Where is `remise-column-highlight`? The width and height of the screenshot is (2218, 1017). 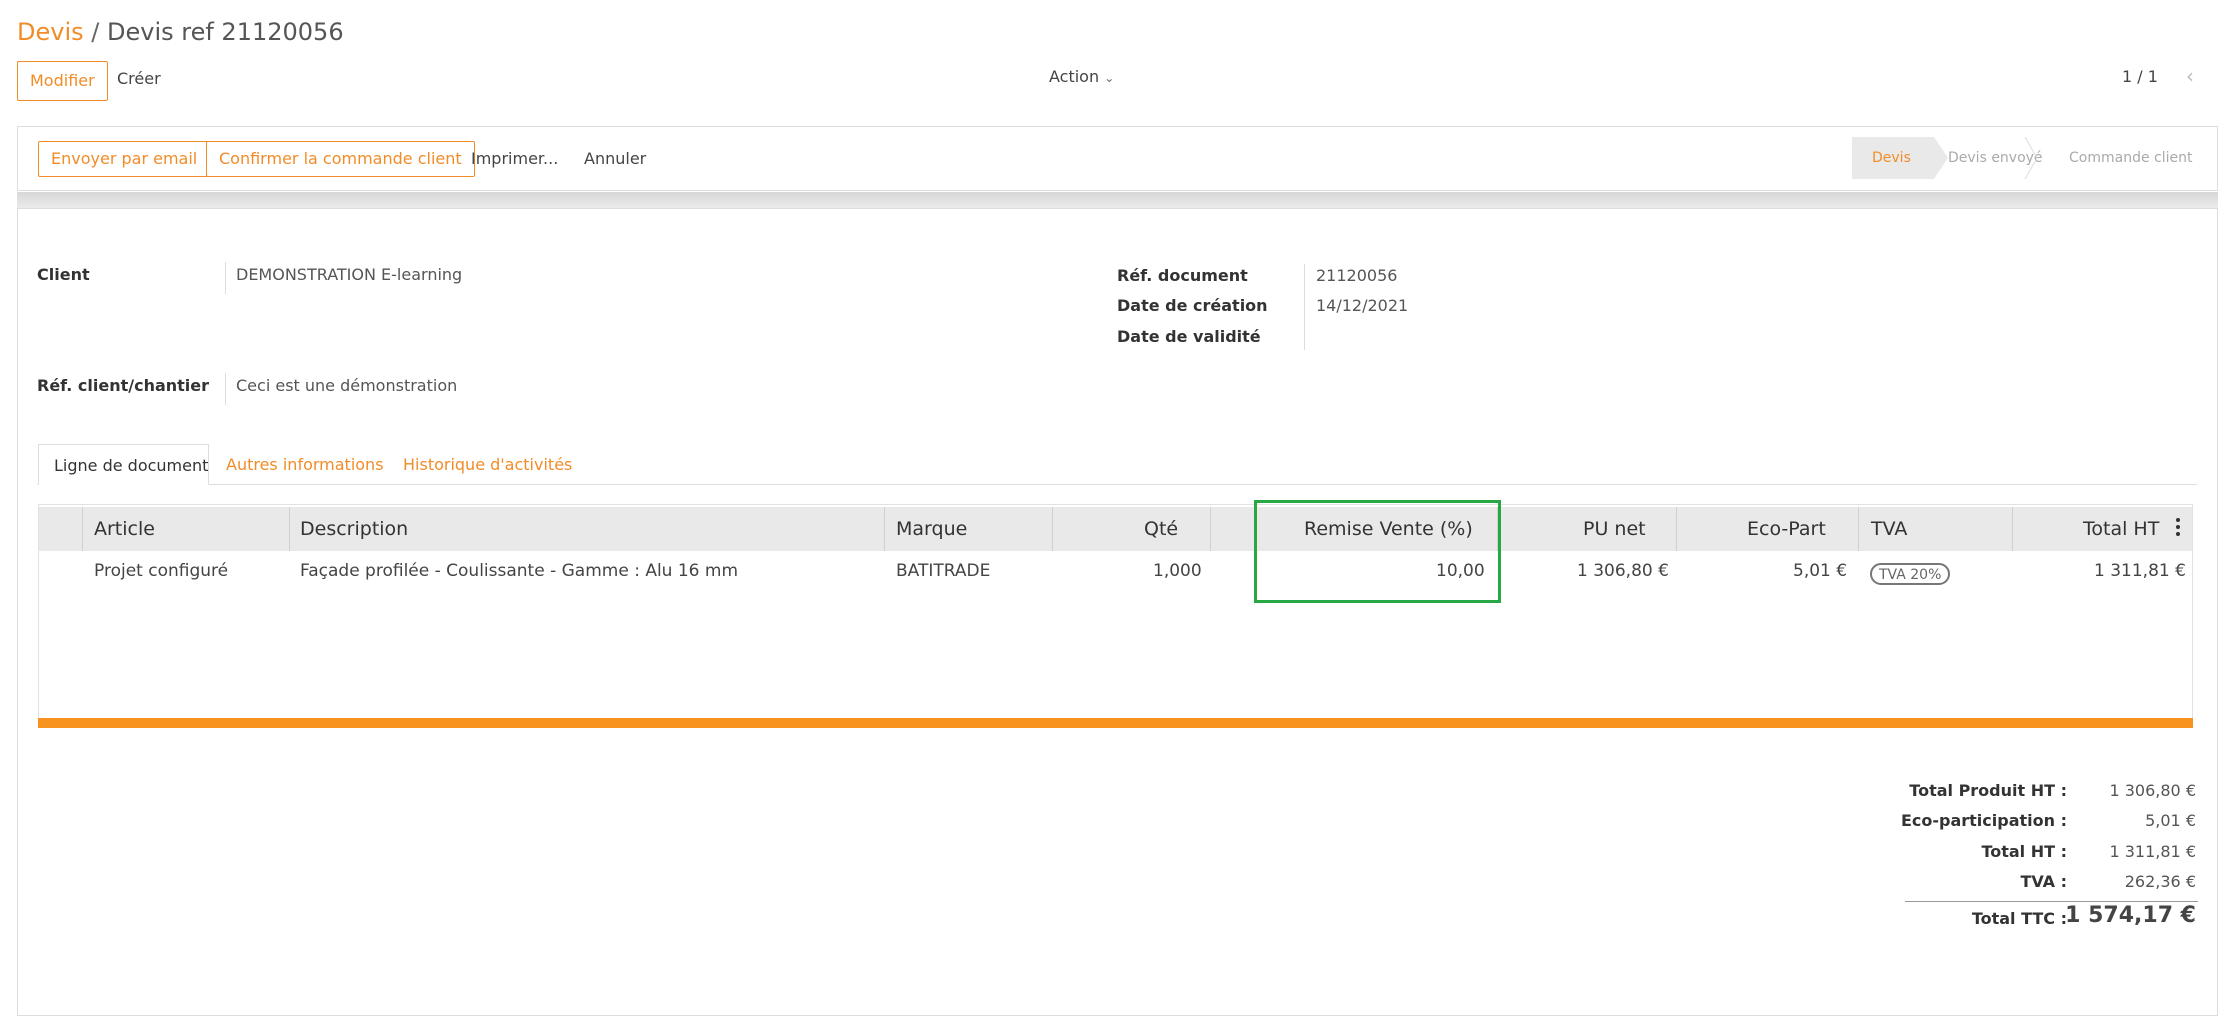 remise-column-highlight is located at coordinates (1377, 551).